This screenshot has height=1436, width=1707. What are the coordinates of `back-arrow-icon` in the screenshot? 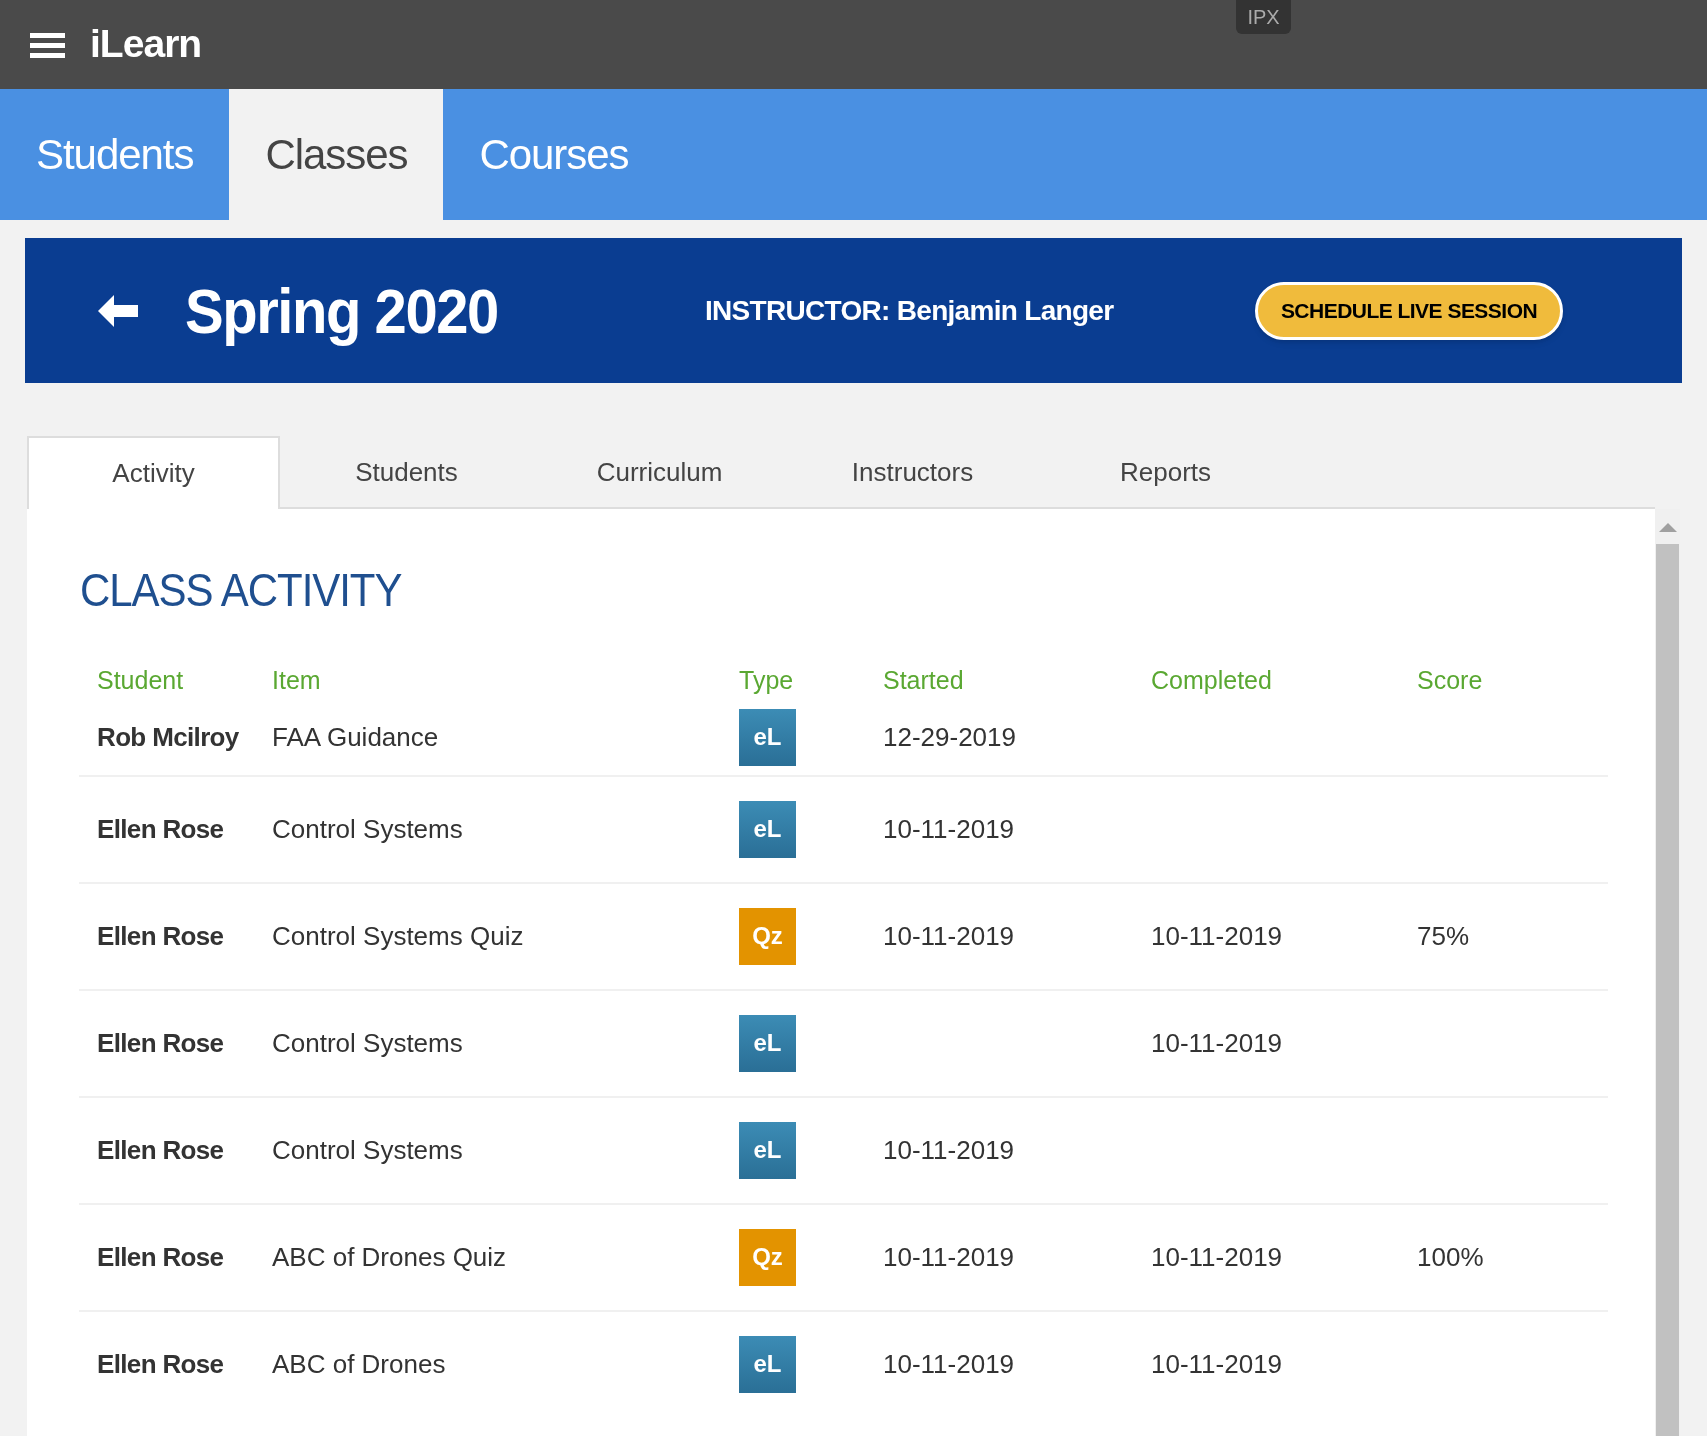 It's located at (118, 310).